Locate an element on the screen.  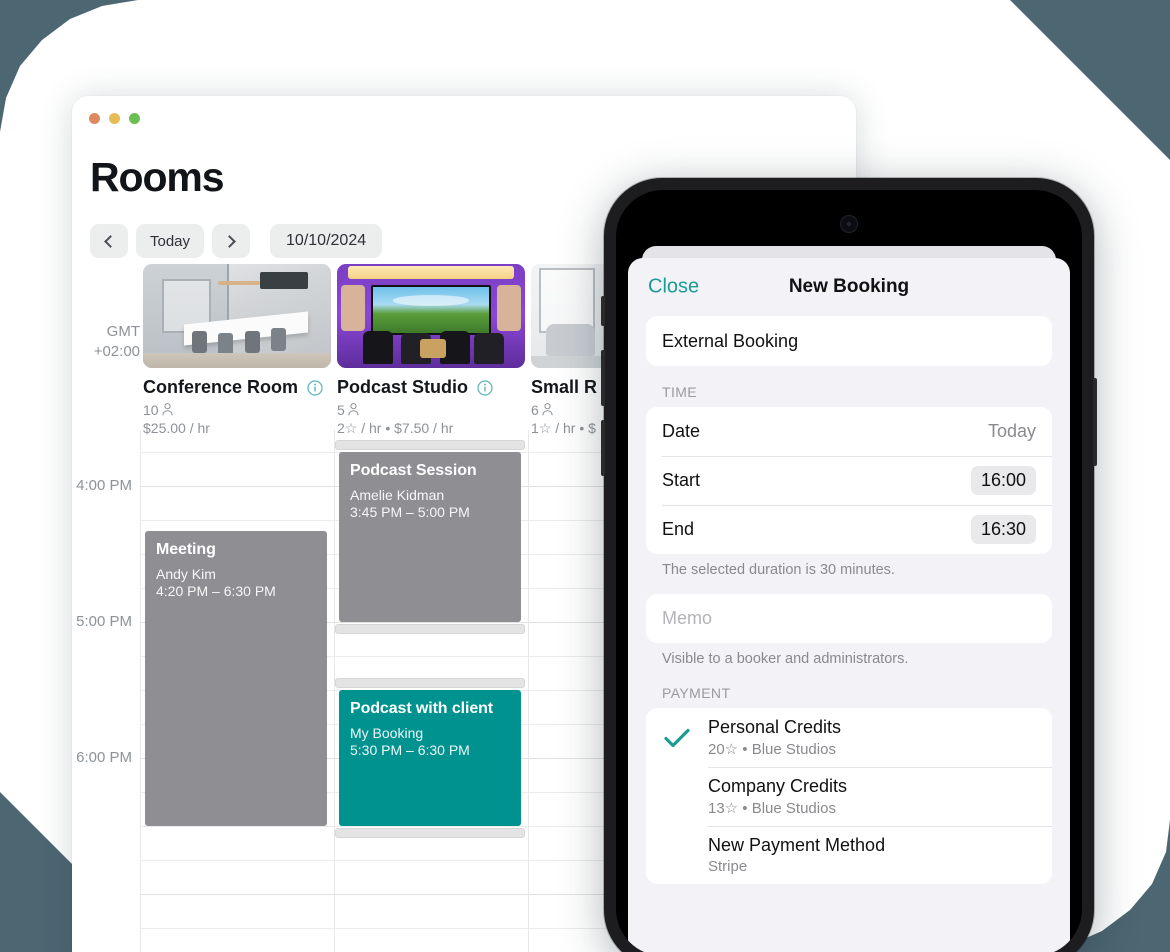
next-day-button is located at coordinates (231, 241).